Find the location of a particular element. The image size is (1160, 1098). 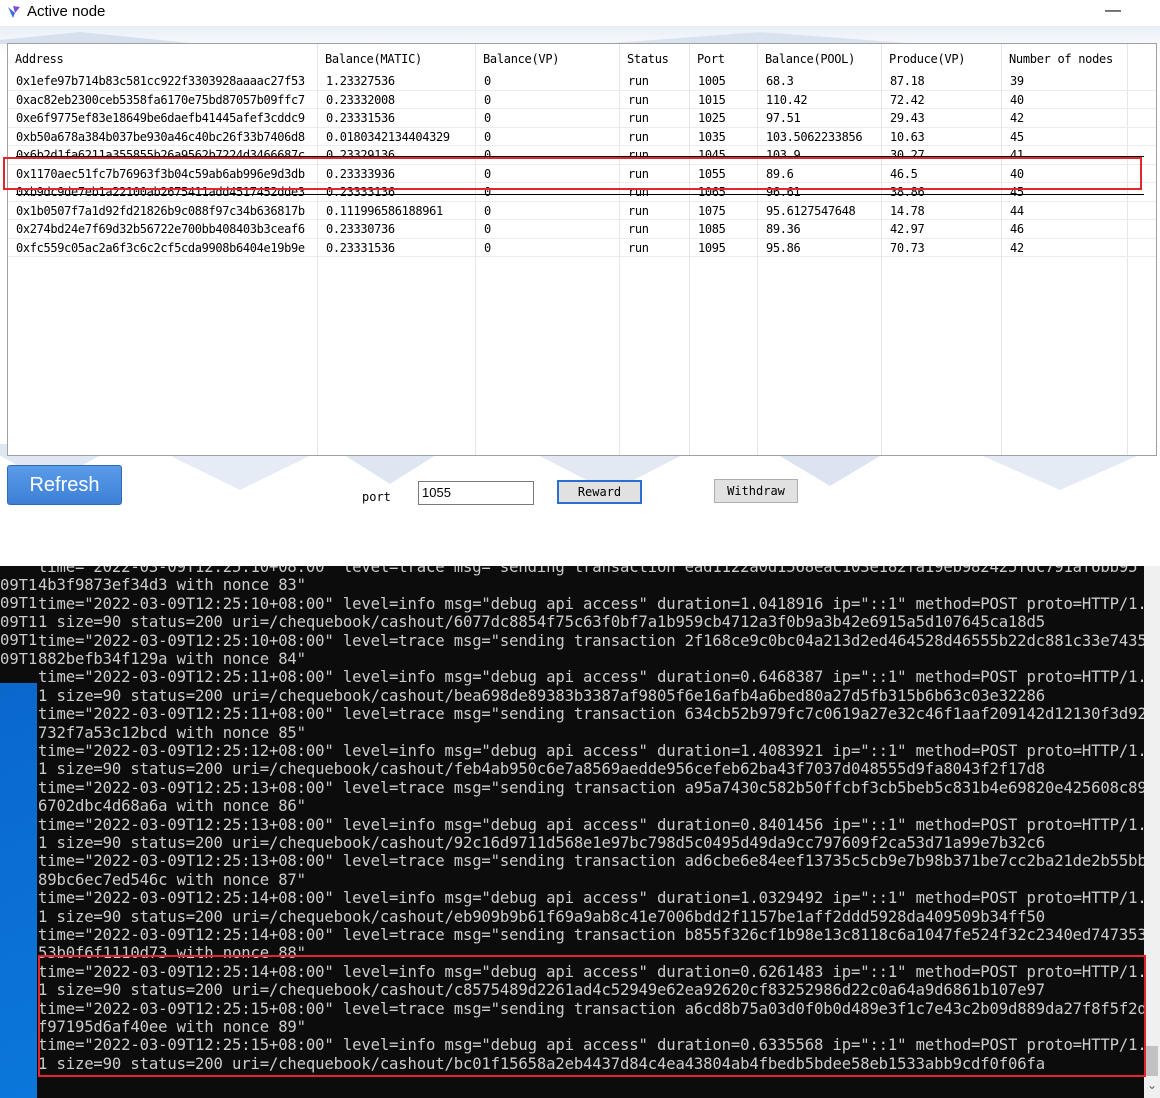

app-logo-icon is located at coordinates (14, 12).